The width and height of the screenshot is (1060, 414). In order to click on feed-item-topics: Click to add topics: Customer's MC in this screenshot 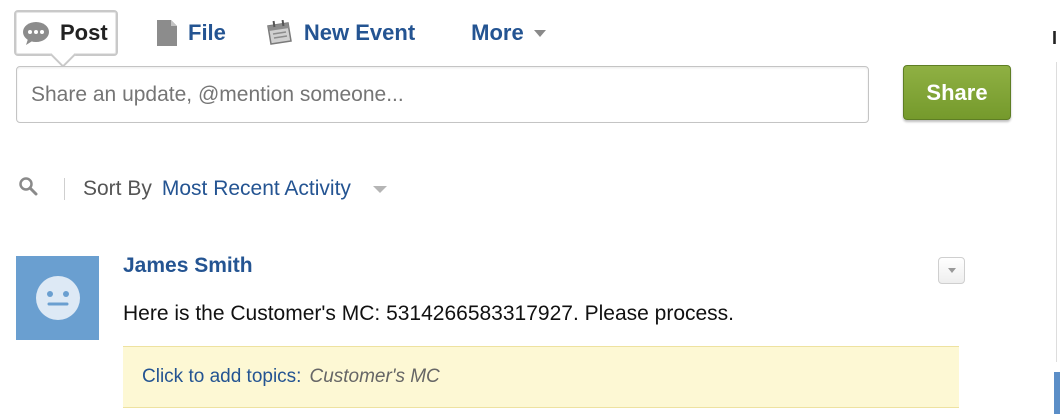, I will do `click(541, 377)`.